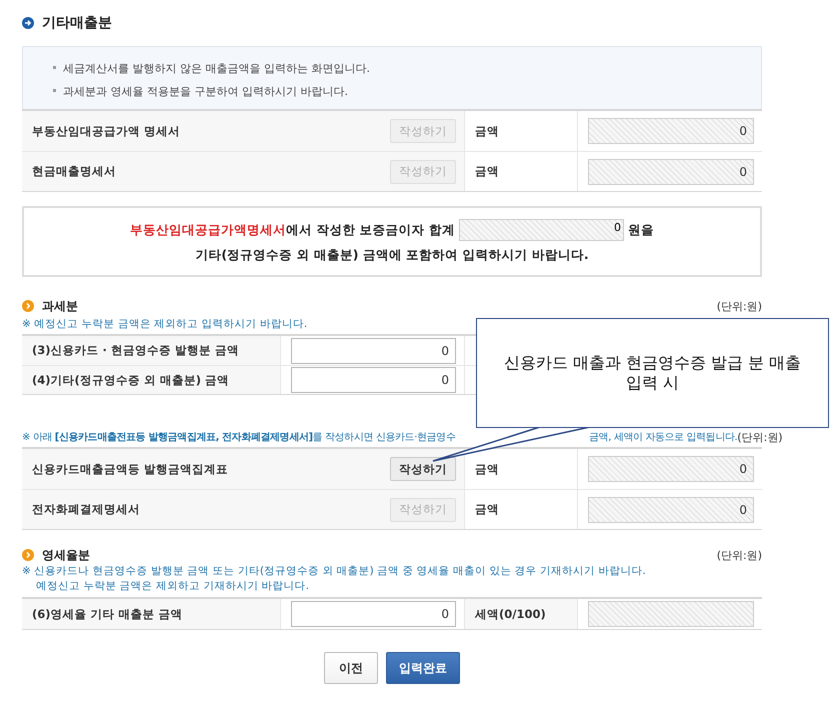 Image resolution: width=830 pixels, height=714 pixels. I want to click on tax-label: 세액(0/100), so click(510, 614).